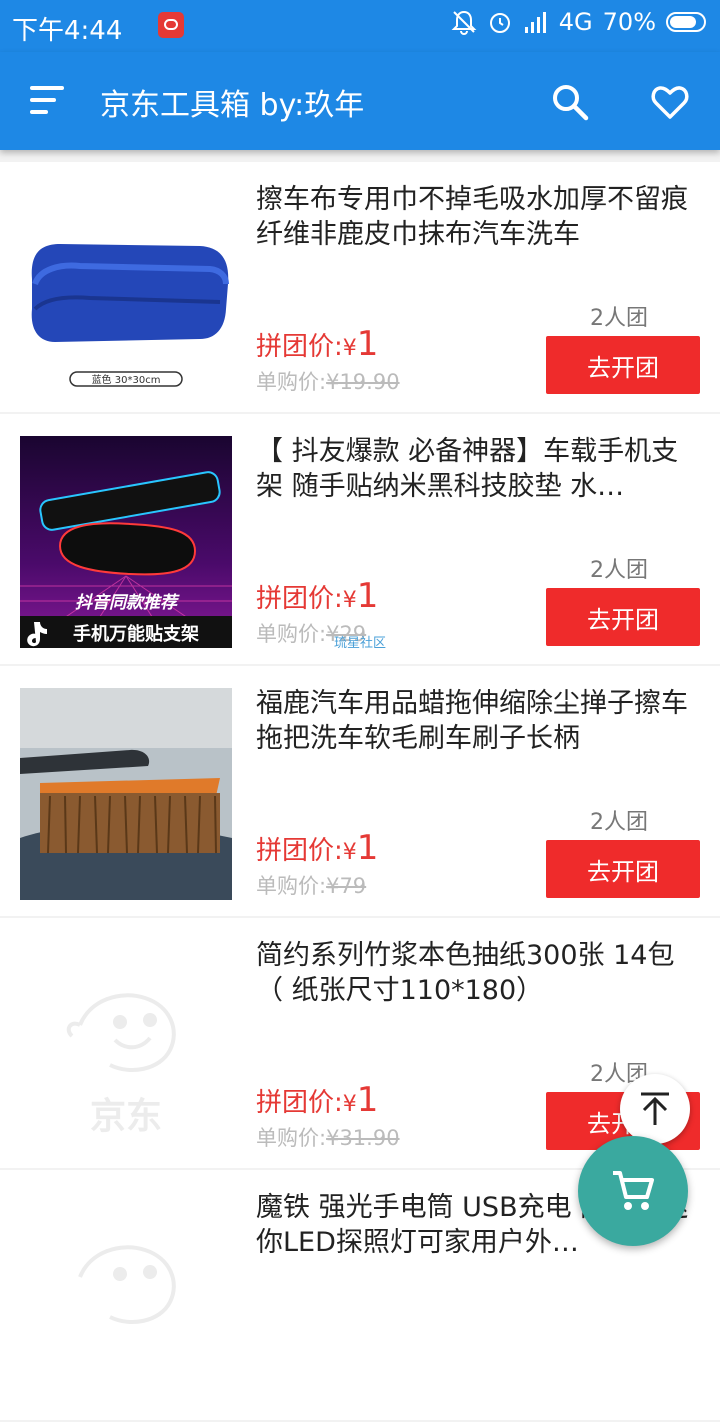 The width and height of the screenshot is (720, 1422). I want to click on battery-percent: 70%, so click(629, 22).